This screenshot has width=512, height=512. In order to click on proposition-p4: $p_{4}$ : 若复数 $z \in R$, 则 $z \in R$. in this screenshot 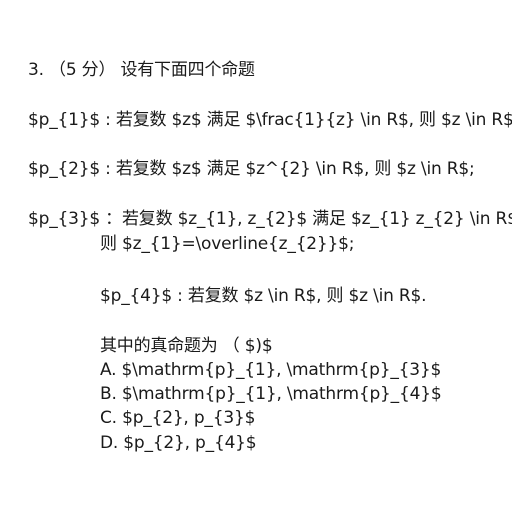, I will do `click(263, 296)`.